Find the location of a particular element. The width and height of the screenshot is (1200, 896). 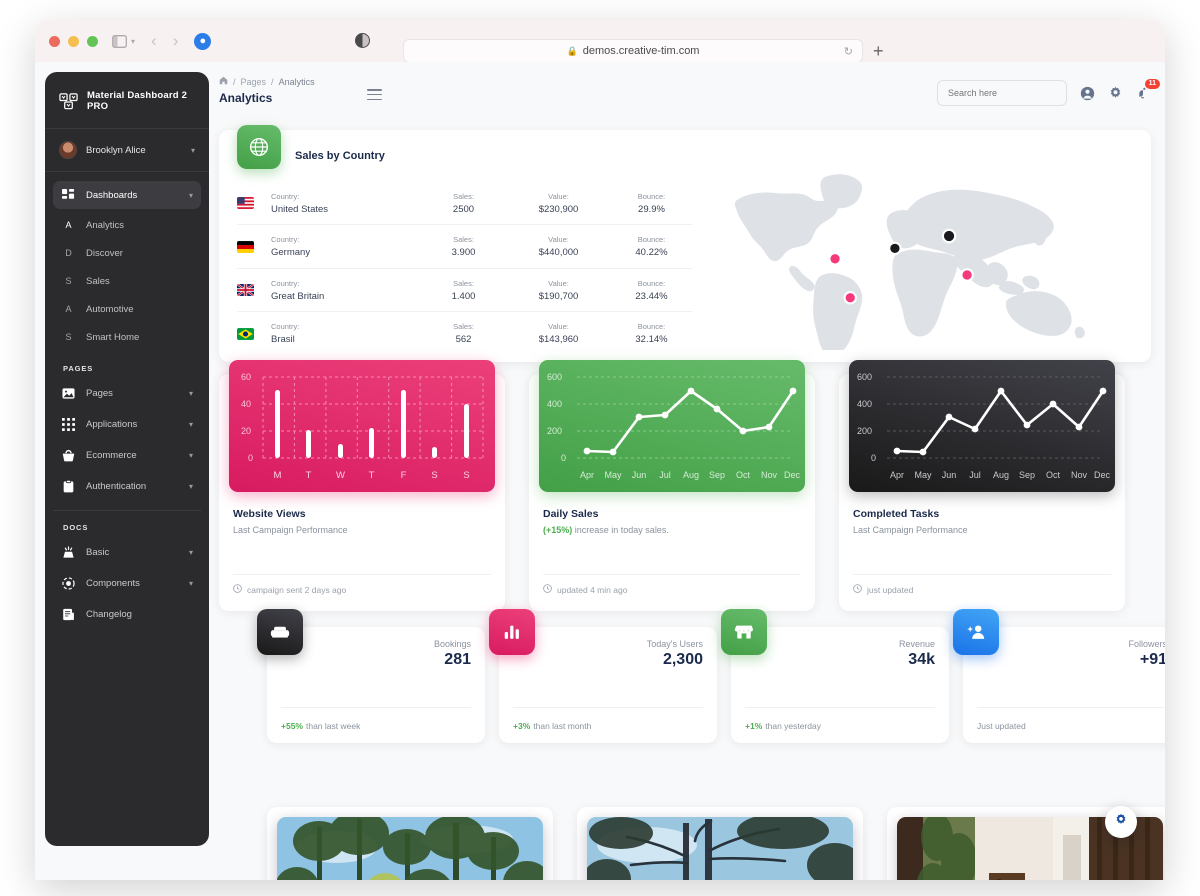

home-icon is located at coordinates (223, 81).